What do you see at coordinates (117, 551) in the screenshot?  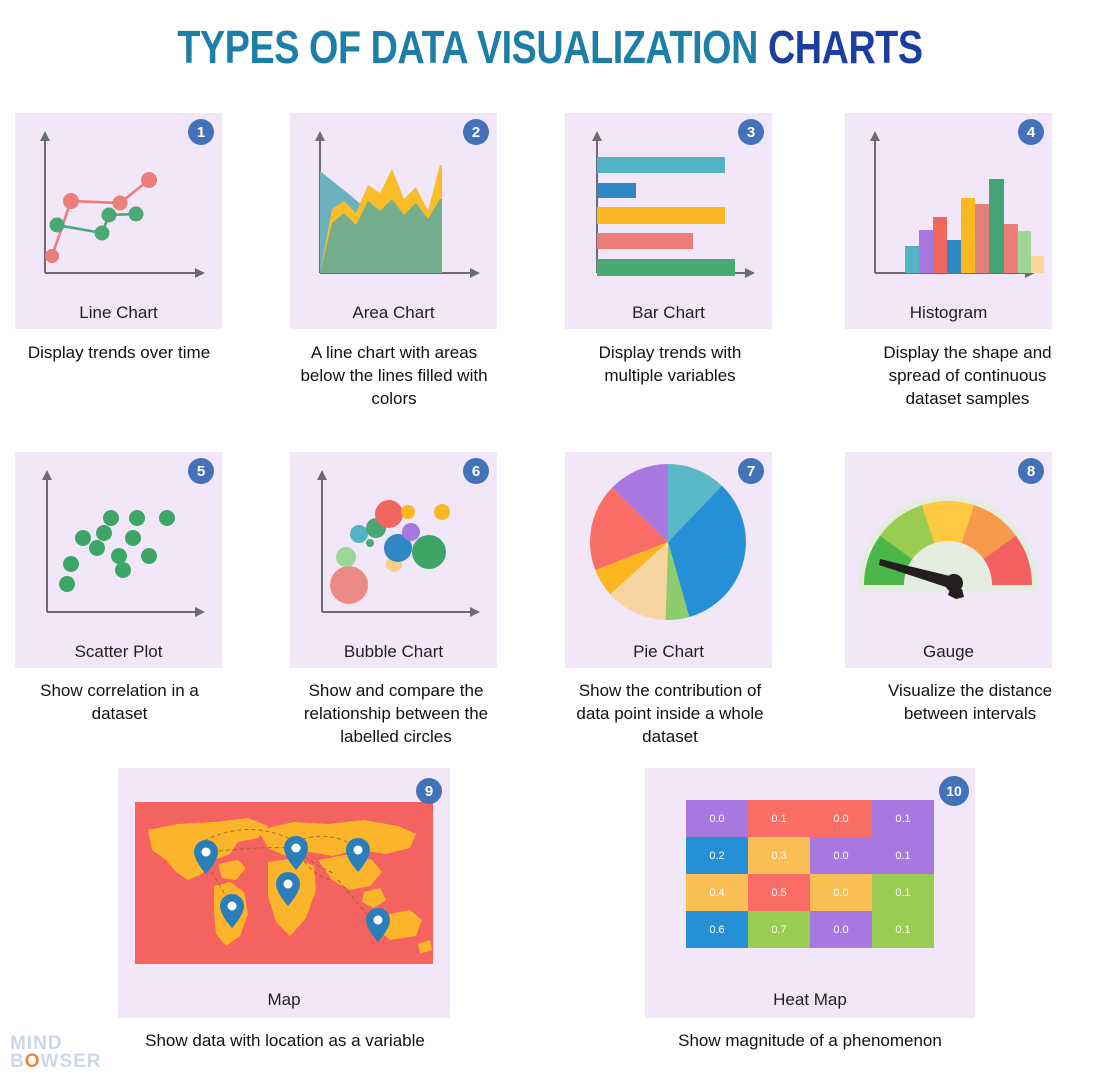 I see `scatter-points` at bounding box center [117, 551].